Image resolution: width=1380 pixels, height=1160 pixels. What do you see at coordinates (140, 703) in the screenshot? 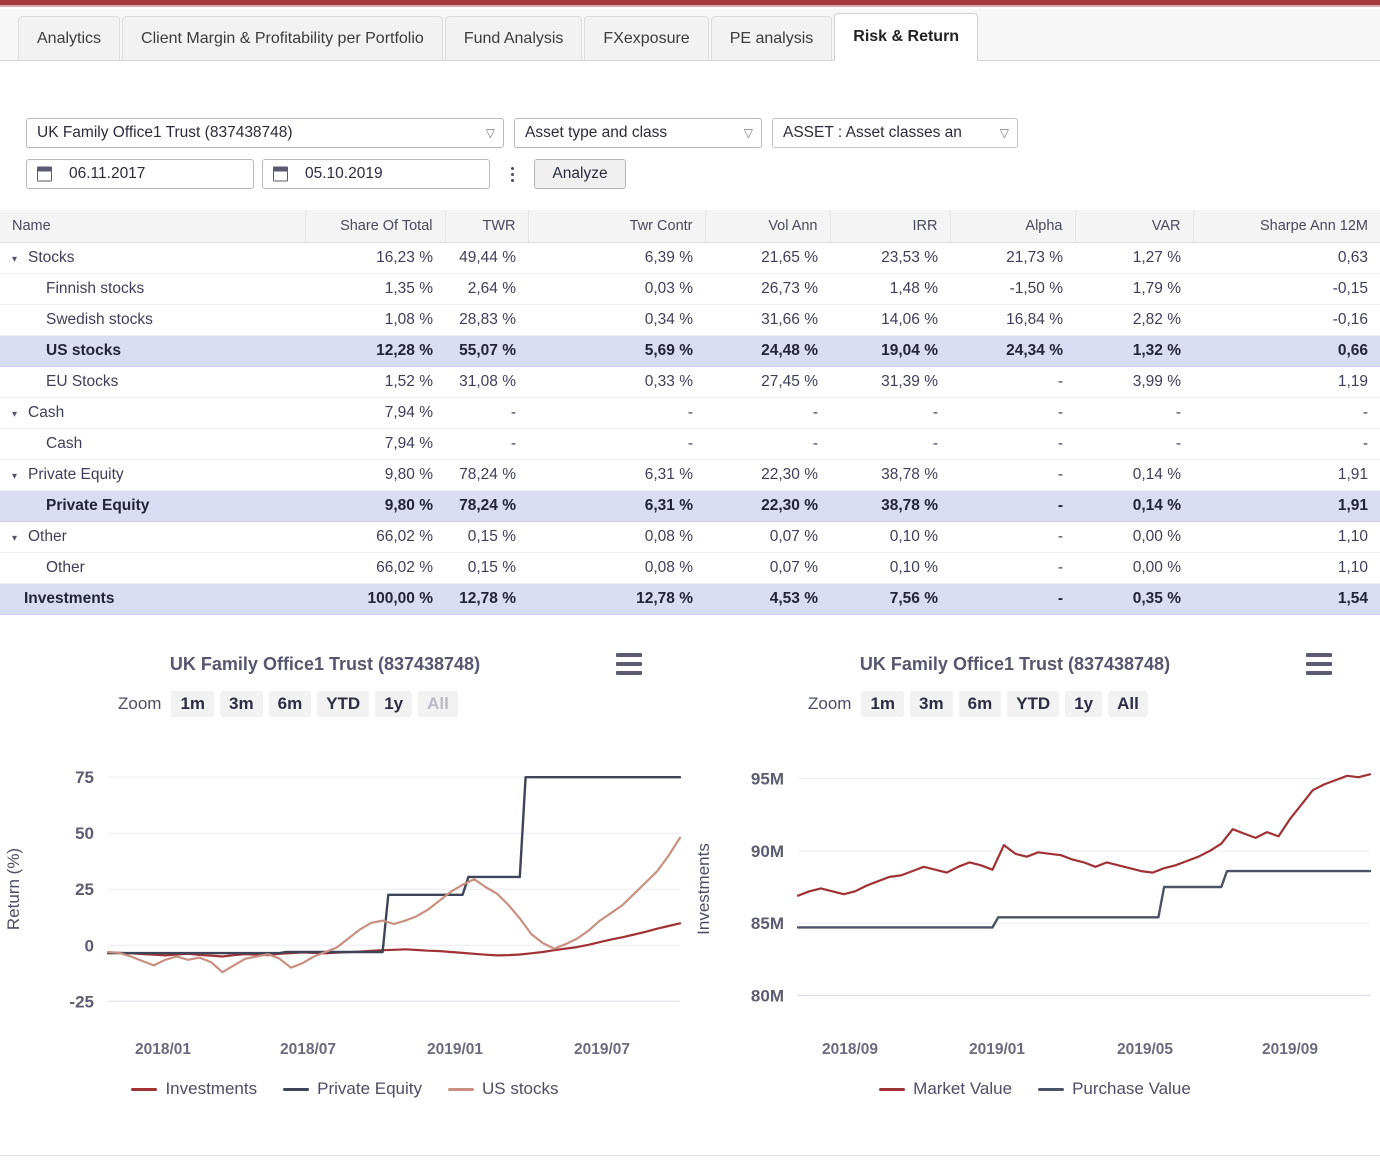
I see `zoom-label: Zoom` at bounding box center [140, 703].